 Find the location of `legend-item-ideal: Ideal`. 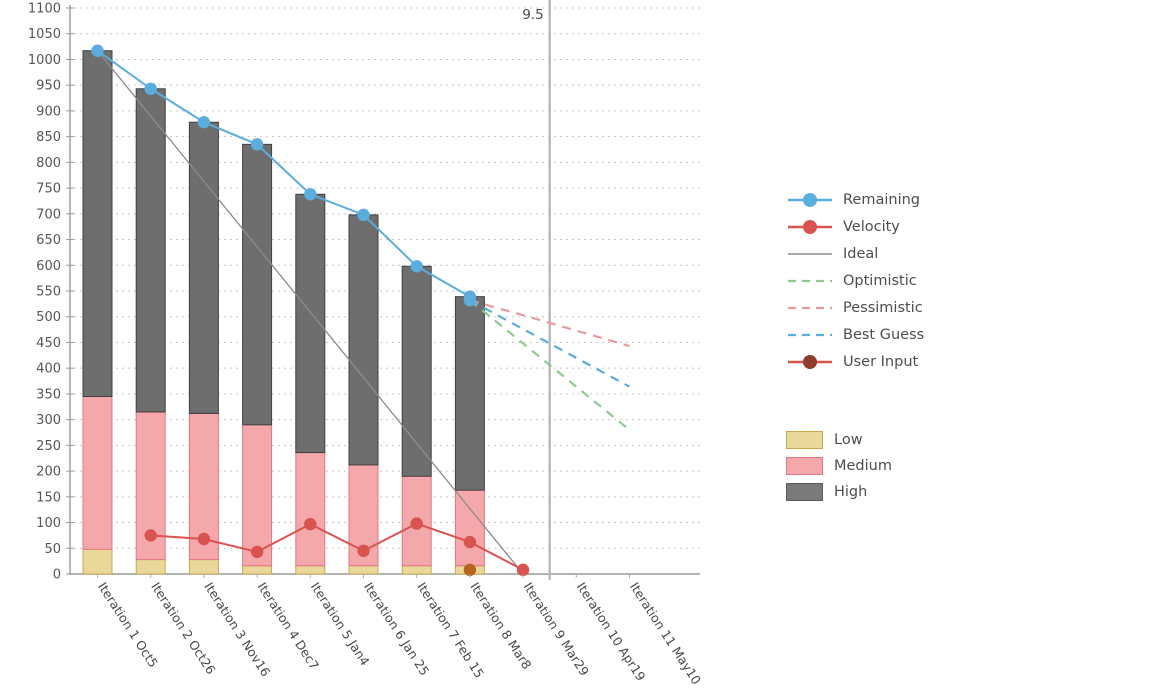

legend-item-ideal: Ideal is located at coordinates (855, 253).